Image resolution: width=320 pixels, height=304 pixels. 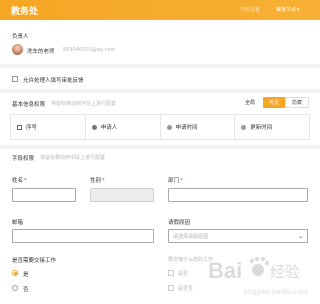 What do you see at coordinates (73, 158) in the screenshot?
I see `field-permission-hint: 将鼠标移动到字段上进行配置` at bounding box center [73, 158].